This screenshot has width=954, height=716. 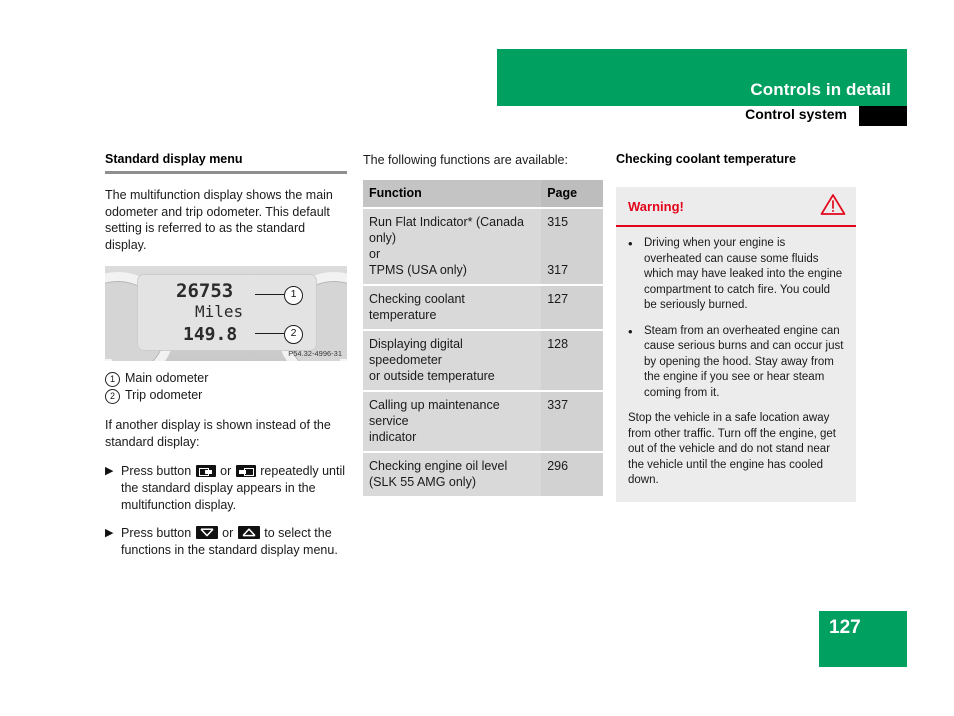 What do you see at coordinates (205, 291) in the screenshot?
I see `main-odometer-value: 26753` at bounding box center [205, 291].